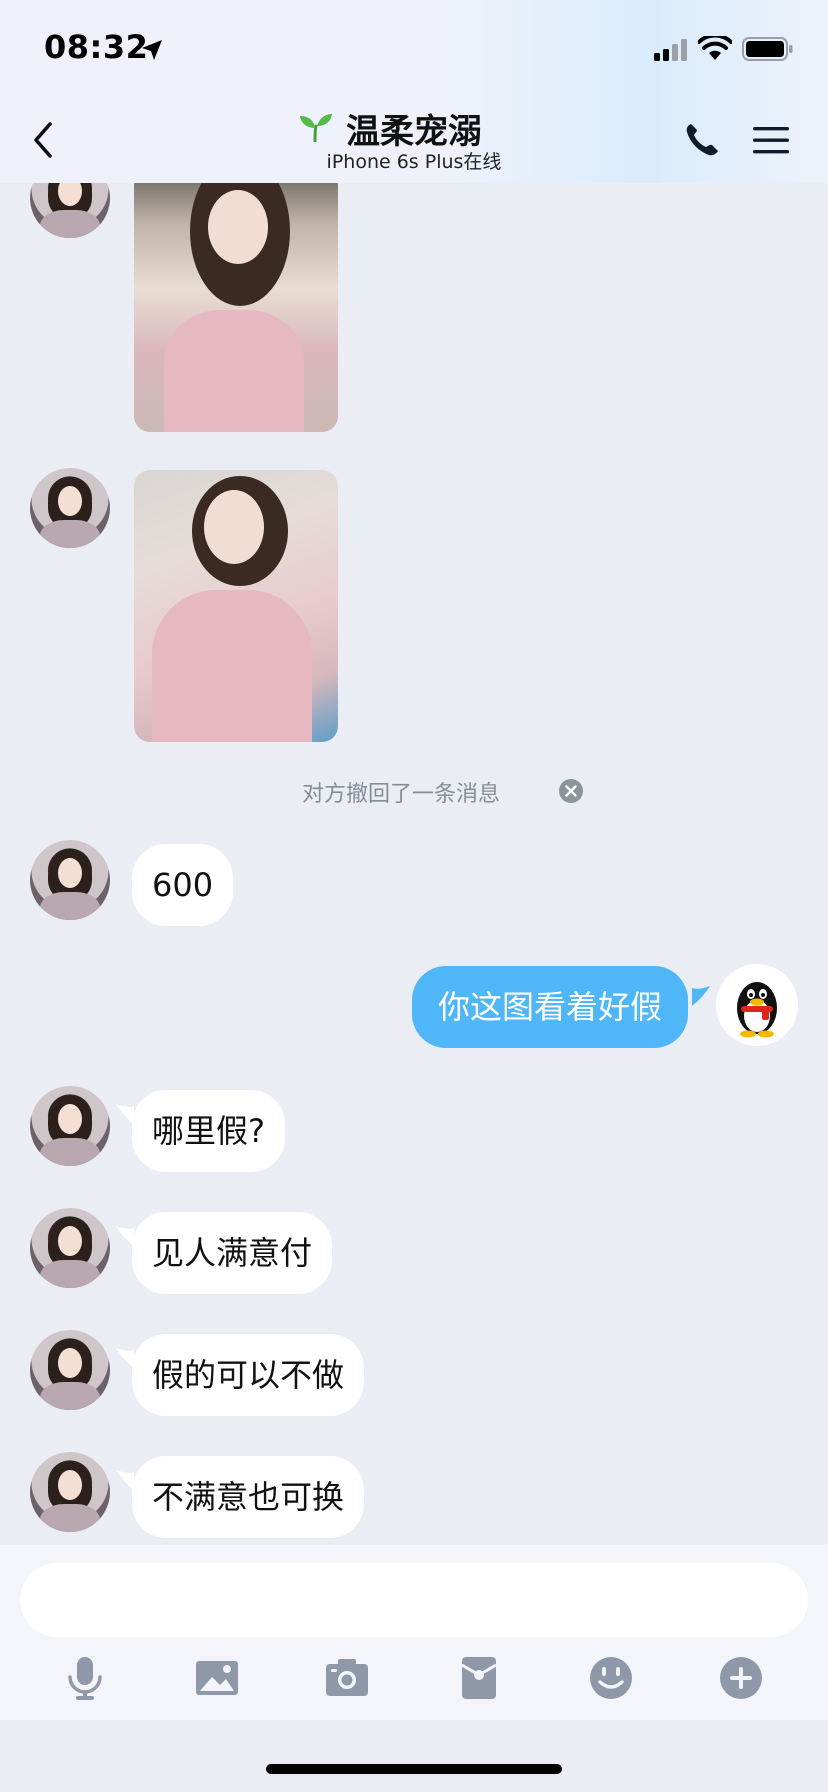  Describe the element at coordinates (702, 140) in the screenshot. I see `phone-icon` at that location.